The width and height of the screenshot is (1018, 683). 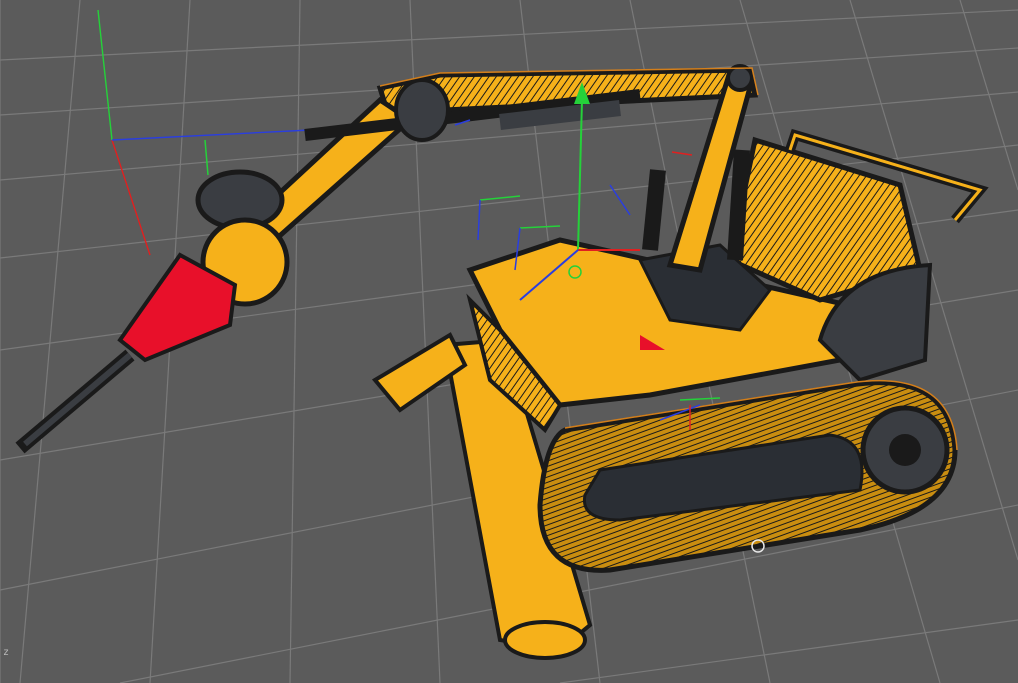 I want to click on boom-joint, so click(x=422, y=110).